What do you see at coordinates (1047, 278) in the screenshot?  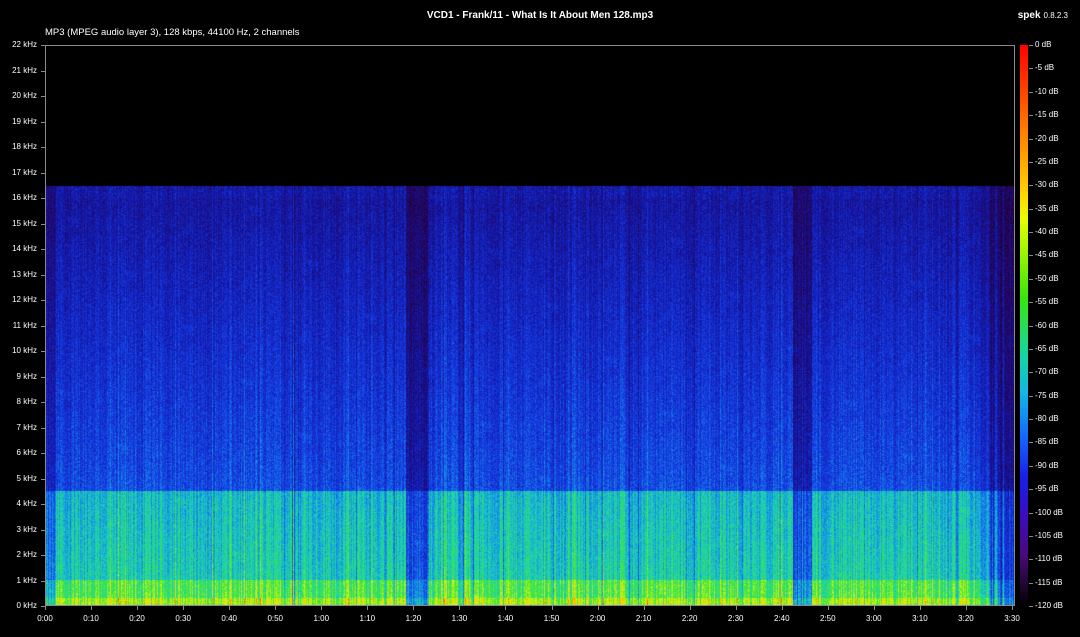 I see `db-tick-label: -50 dB` at bounding box center [1047, 278].